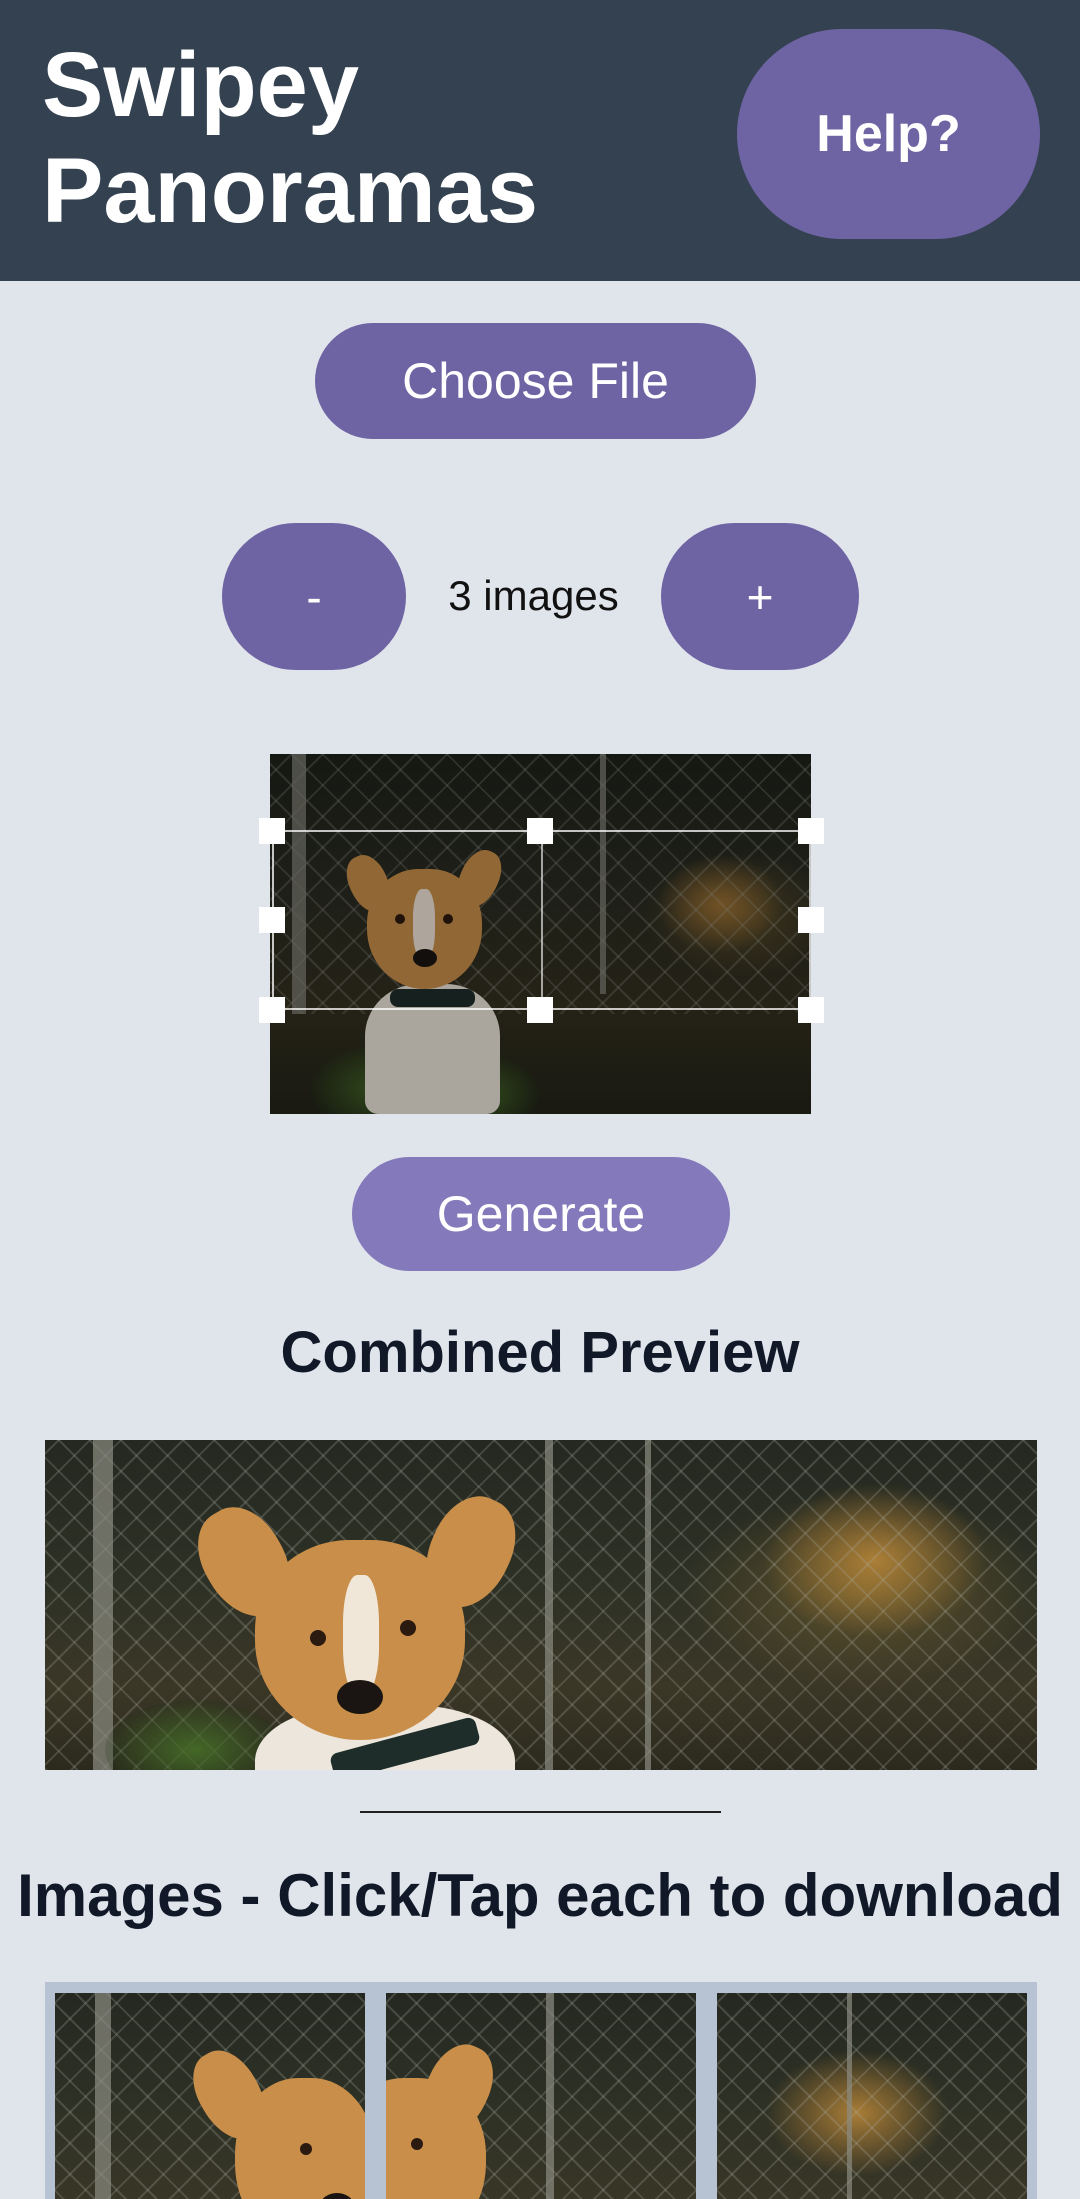 The width and height of the screenshot is (1080, 2199). I want to click on crop-divider, so click(542, 920).